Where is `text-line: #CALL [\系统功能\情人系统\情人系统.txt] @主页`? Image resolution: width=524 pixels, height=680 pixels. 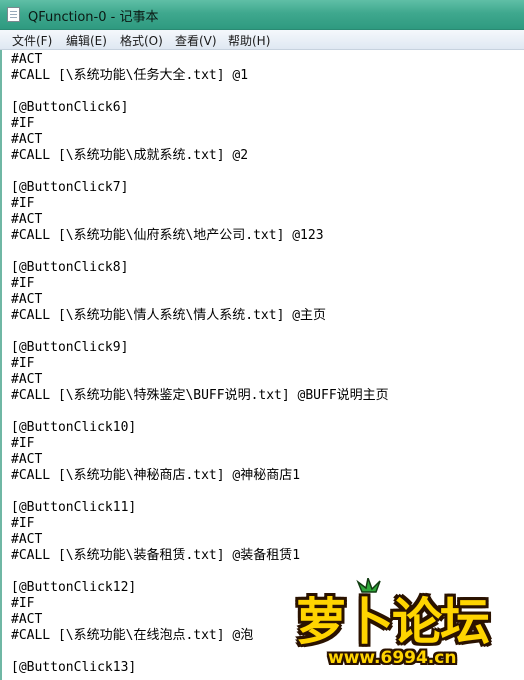 text-line: #CALL [\系统功能\情人系统\情人系统.txt] @主页 is located at coordinates (169, 315).